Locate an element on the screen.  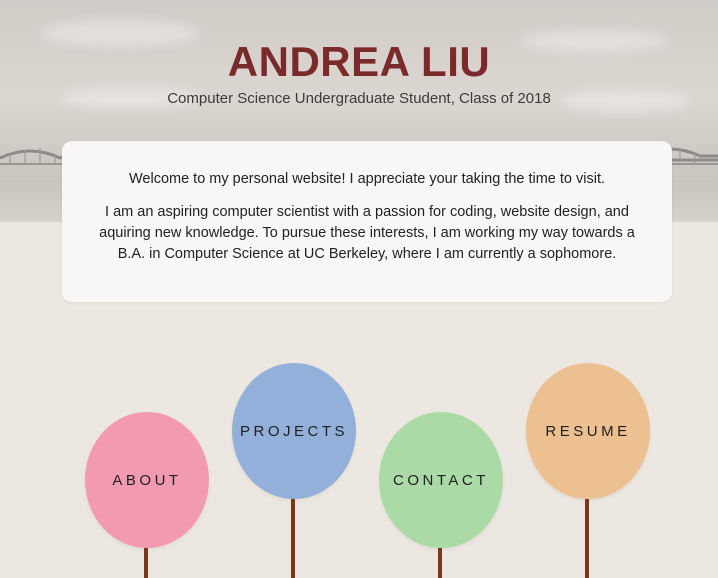
site-title: ANDREA LIU is located at coordinates (359, 61).